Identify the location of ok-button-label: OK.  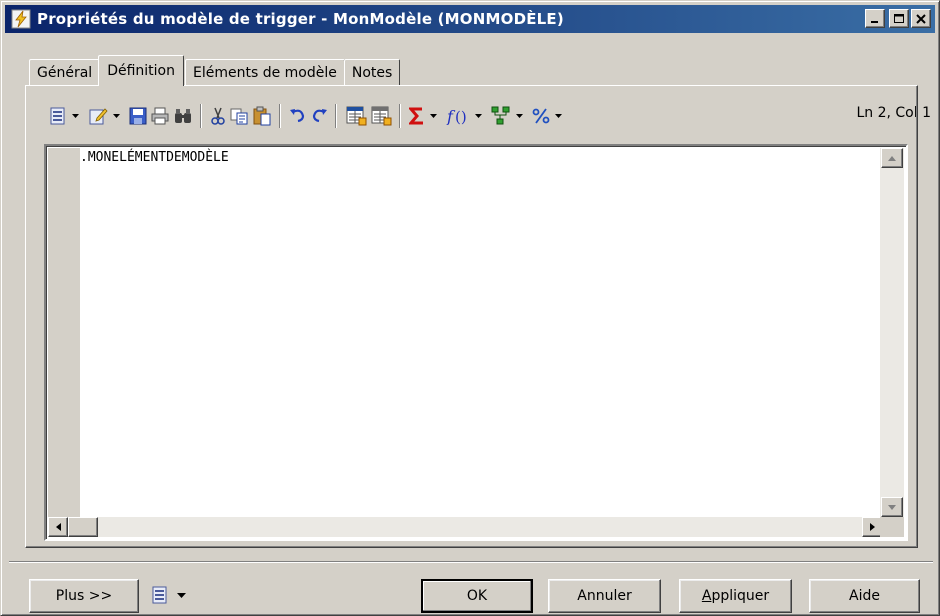
(477, 596).